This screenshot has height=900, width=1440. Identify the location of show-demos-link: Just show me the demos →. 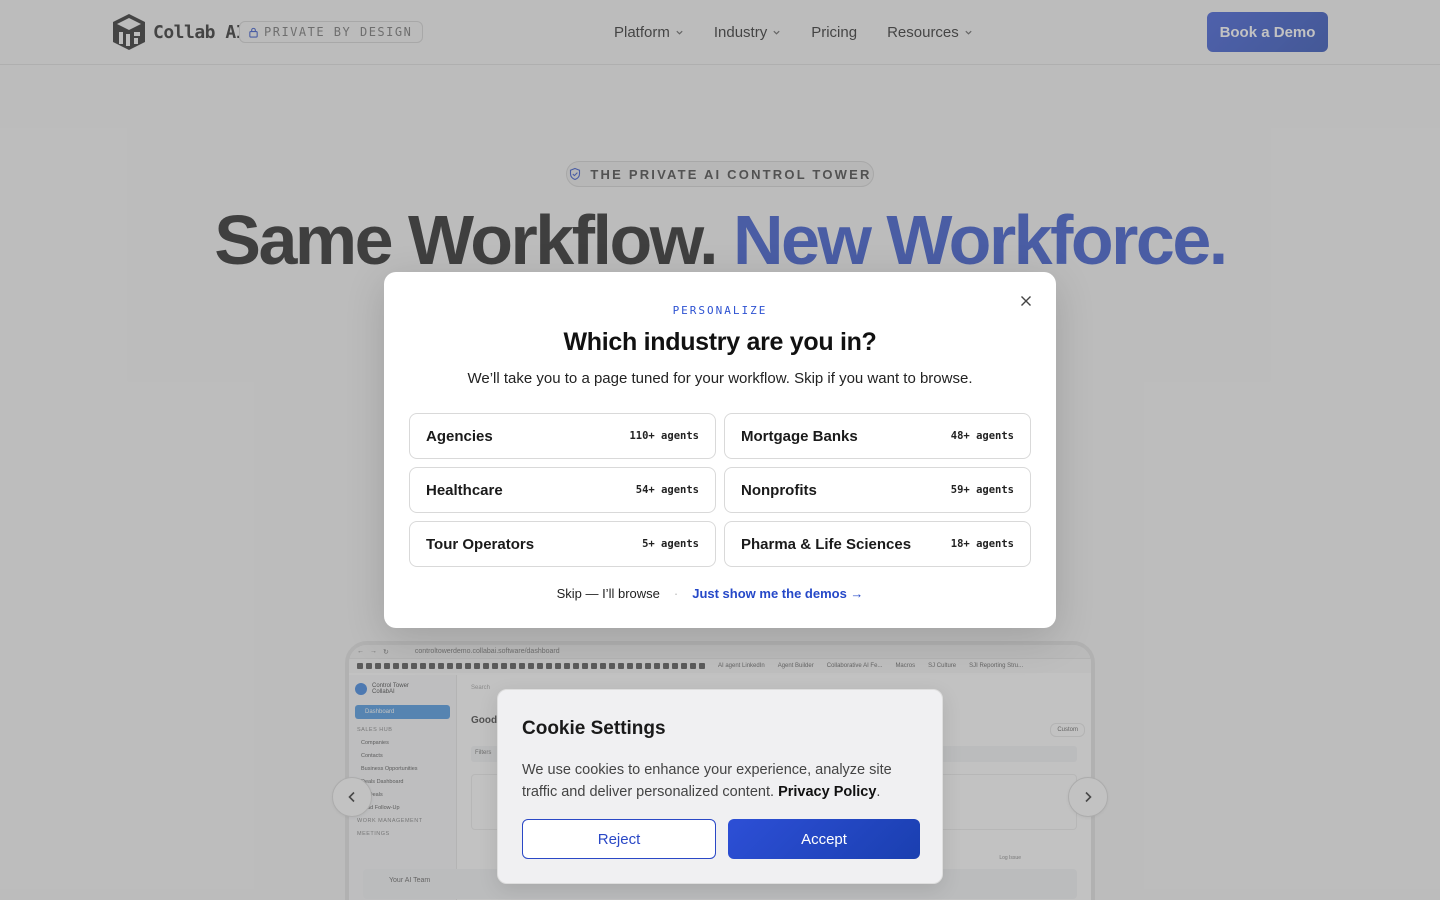
(777, 593).